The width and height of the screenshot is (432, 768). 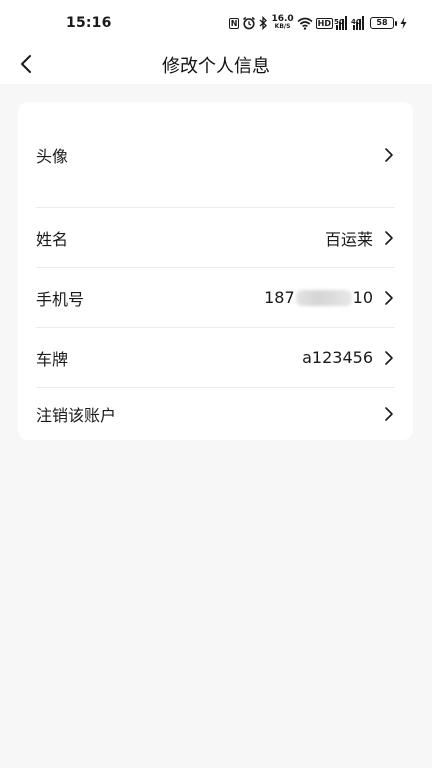 What do you see at coordinates (215, 155) in the screenshot?
I see `avatar-row: 头像` at bounding box center [215, 155].